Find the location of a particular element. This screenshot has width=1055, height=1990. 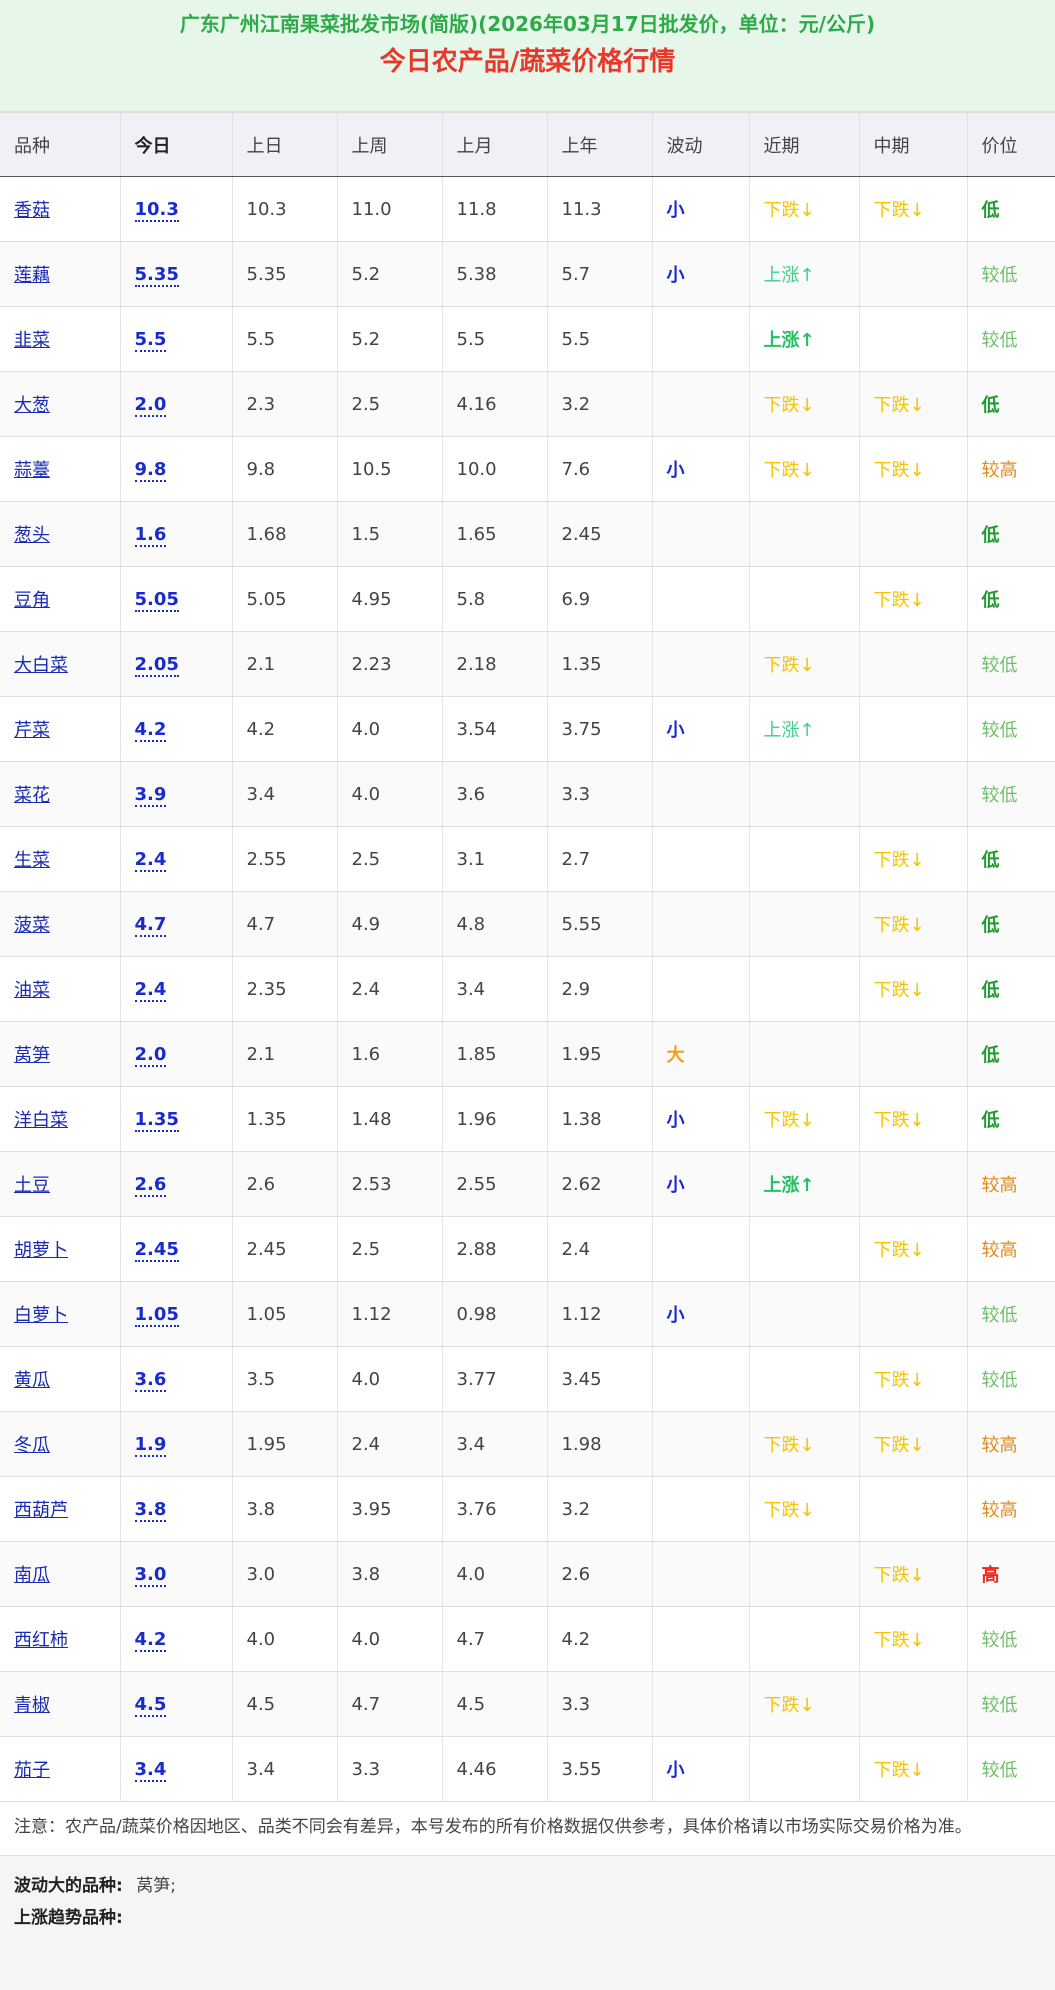

name: 大白菜 is located at coordinates (60, 664).